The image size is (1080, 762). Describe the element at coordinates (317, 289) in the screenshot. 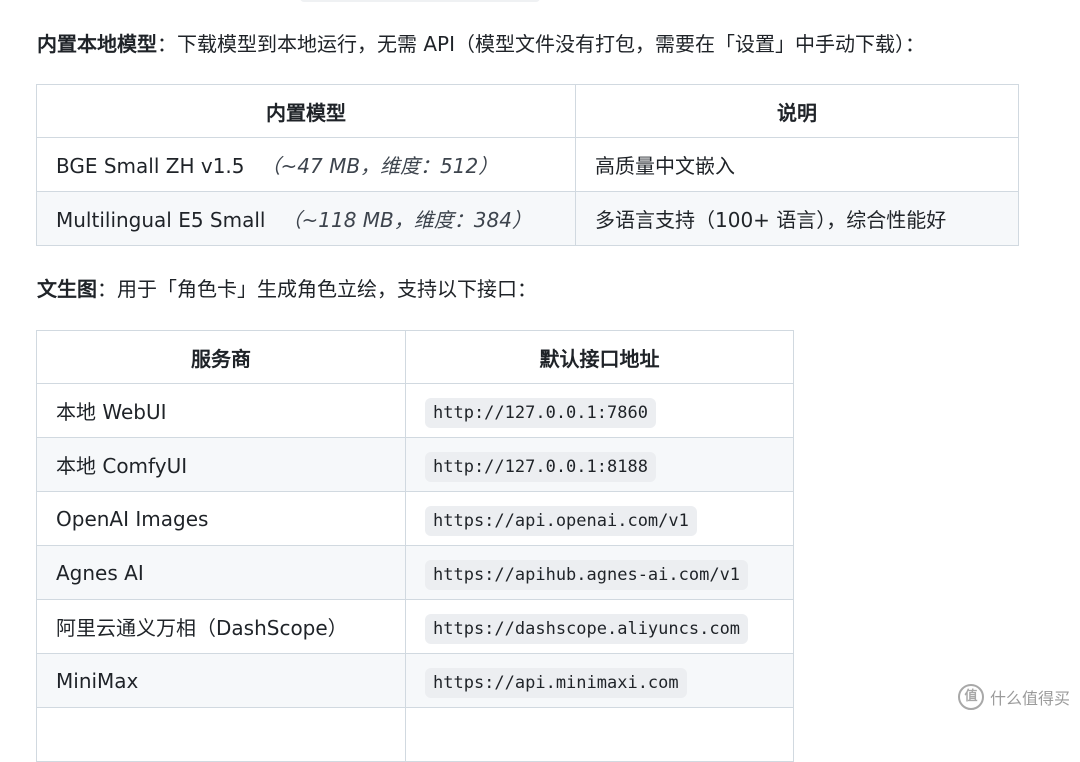

I see `text-to-image-intro-text: ：用于「角色卡」生成角色立绘，支持以下接口：` at that location.